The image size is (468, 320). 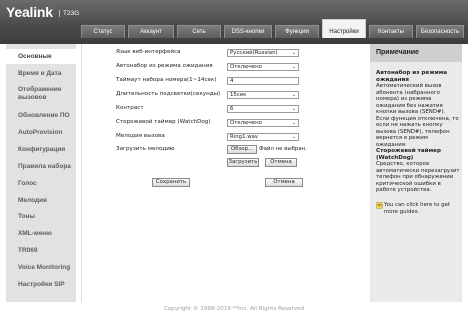 I want to click on sidebar-item-tones: Тоны, so click(x=41, y=217).